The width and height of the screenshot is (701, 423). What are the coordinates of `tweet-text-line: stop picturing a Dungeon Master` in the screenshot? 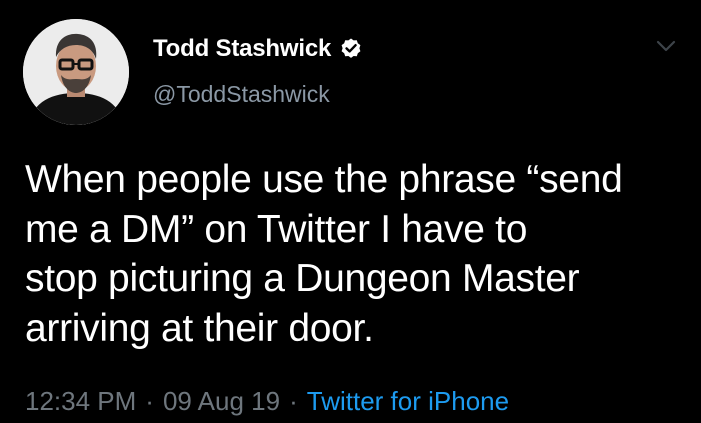 It's located at (302, 278).